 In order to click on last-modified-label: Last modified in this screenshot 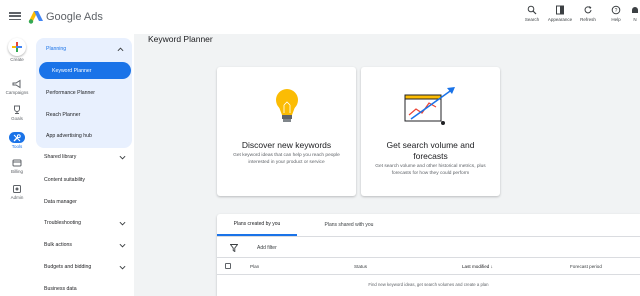, I will do `click(476, 266)`.